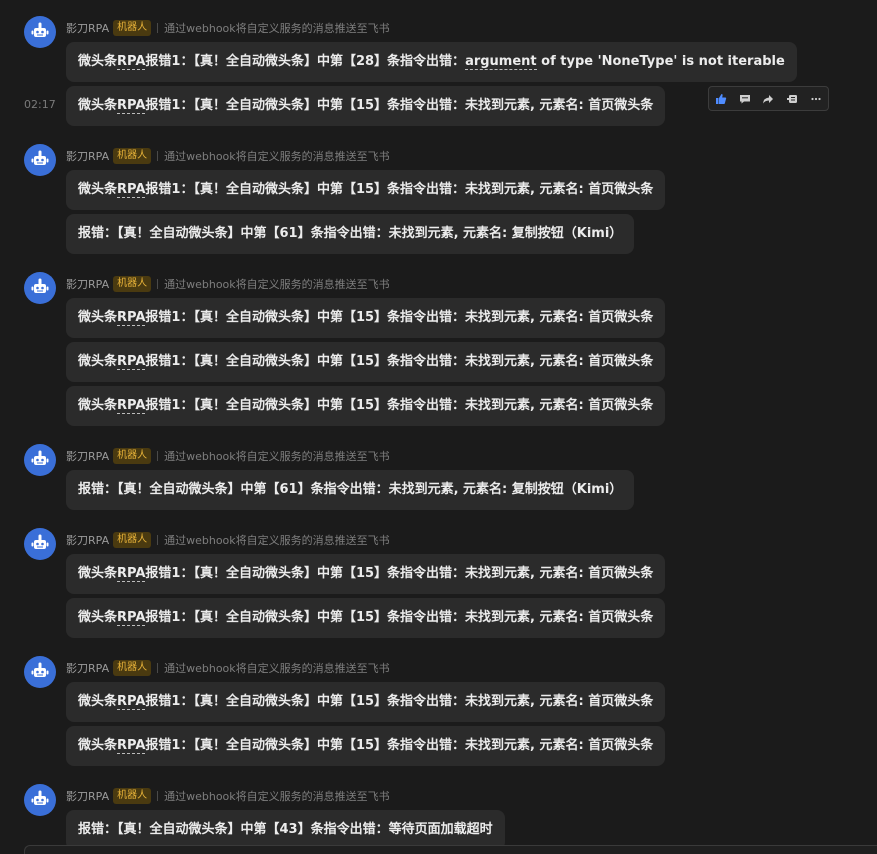 The width and height of the screenshot is (877, 854). I want to click on more-icon, so click(816, 98).